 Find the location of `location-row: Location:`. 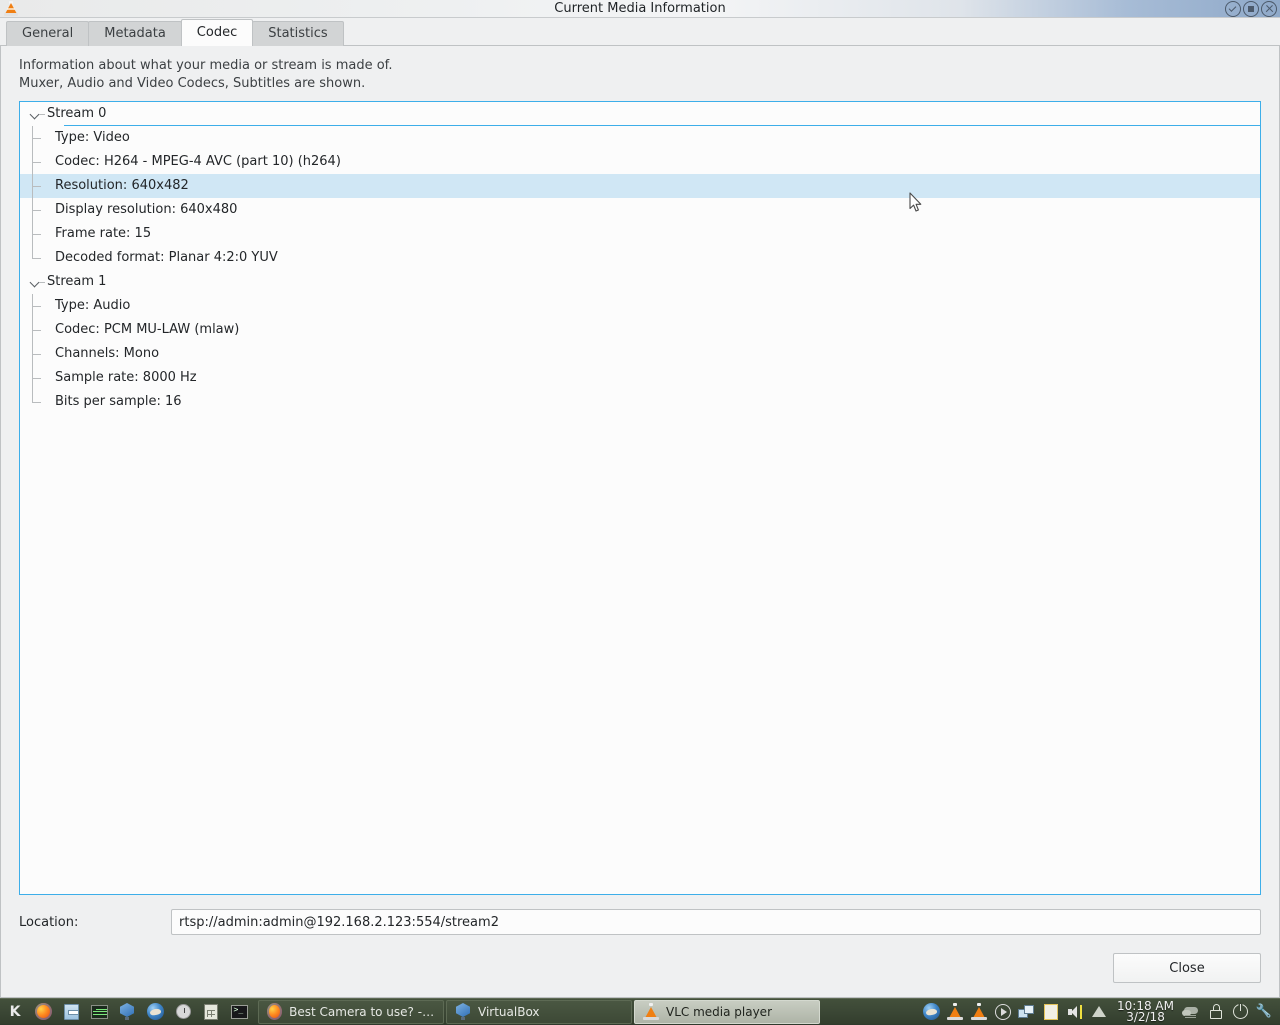

location-row: Location: is located at coordinates (640, 919).